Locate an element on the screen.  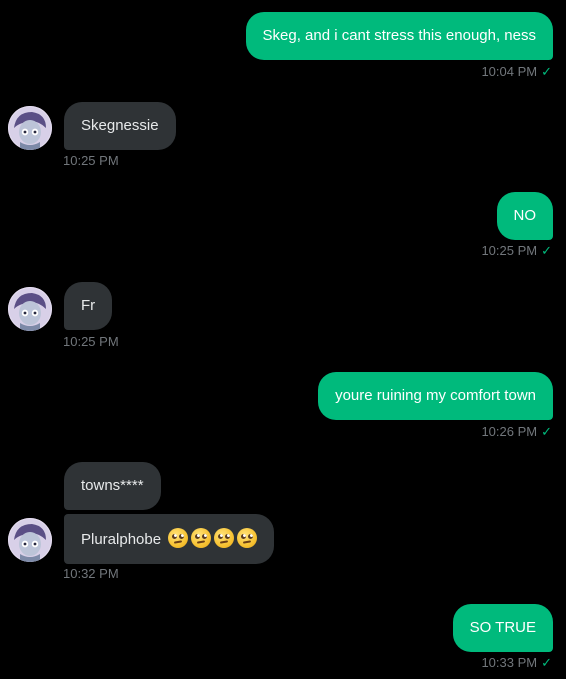
message-bubble-incoming: Fr is located at coordinates (88, 306).